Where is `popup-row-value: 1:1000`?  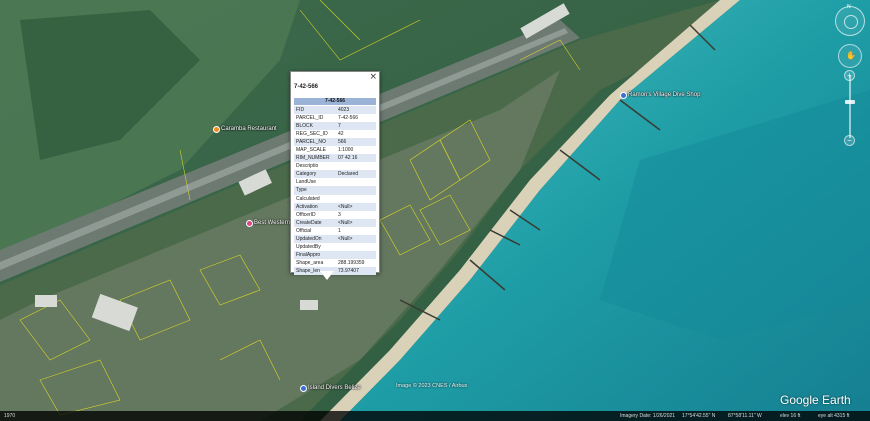
popup-row-value: 1:1000 is located at coordinates (346, 150).